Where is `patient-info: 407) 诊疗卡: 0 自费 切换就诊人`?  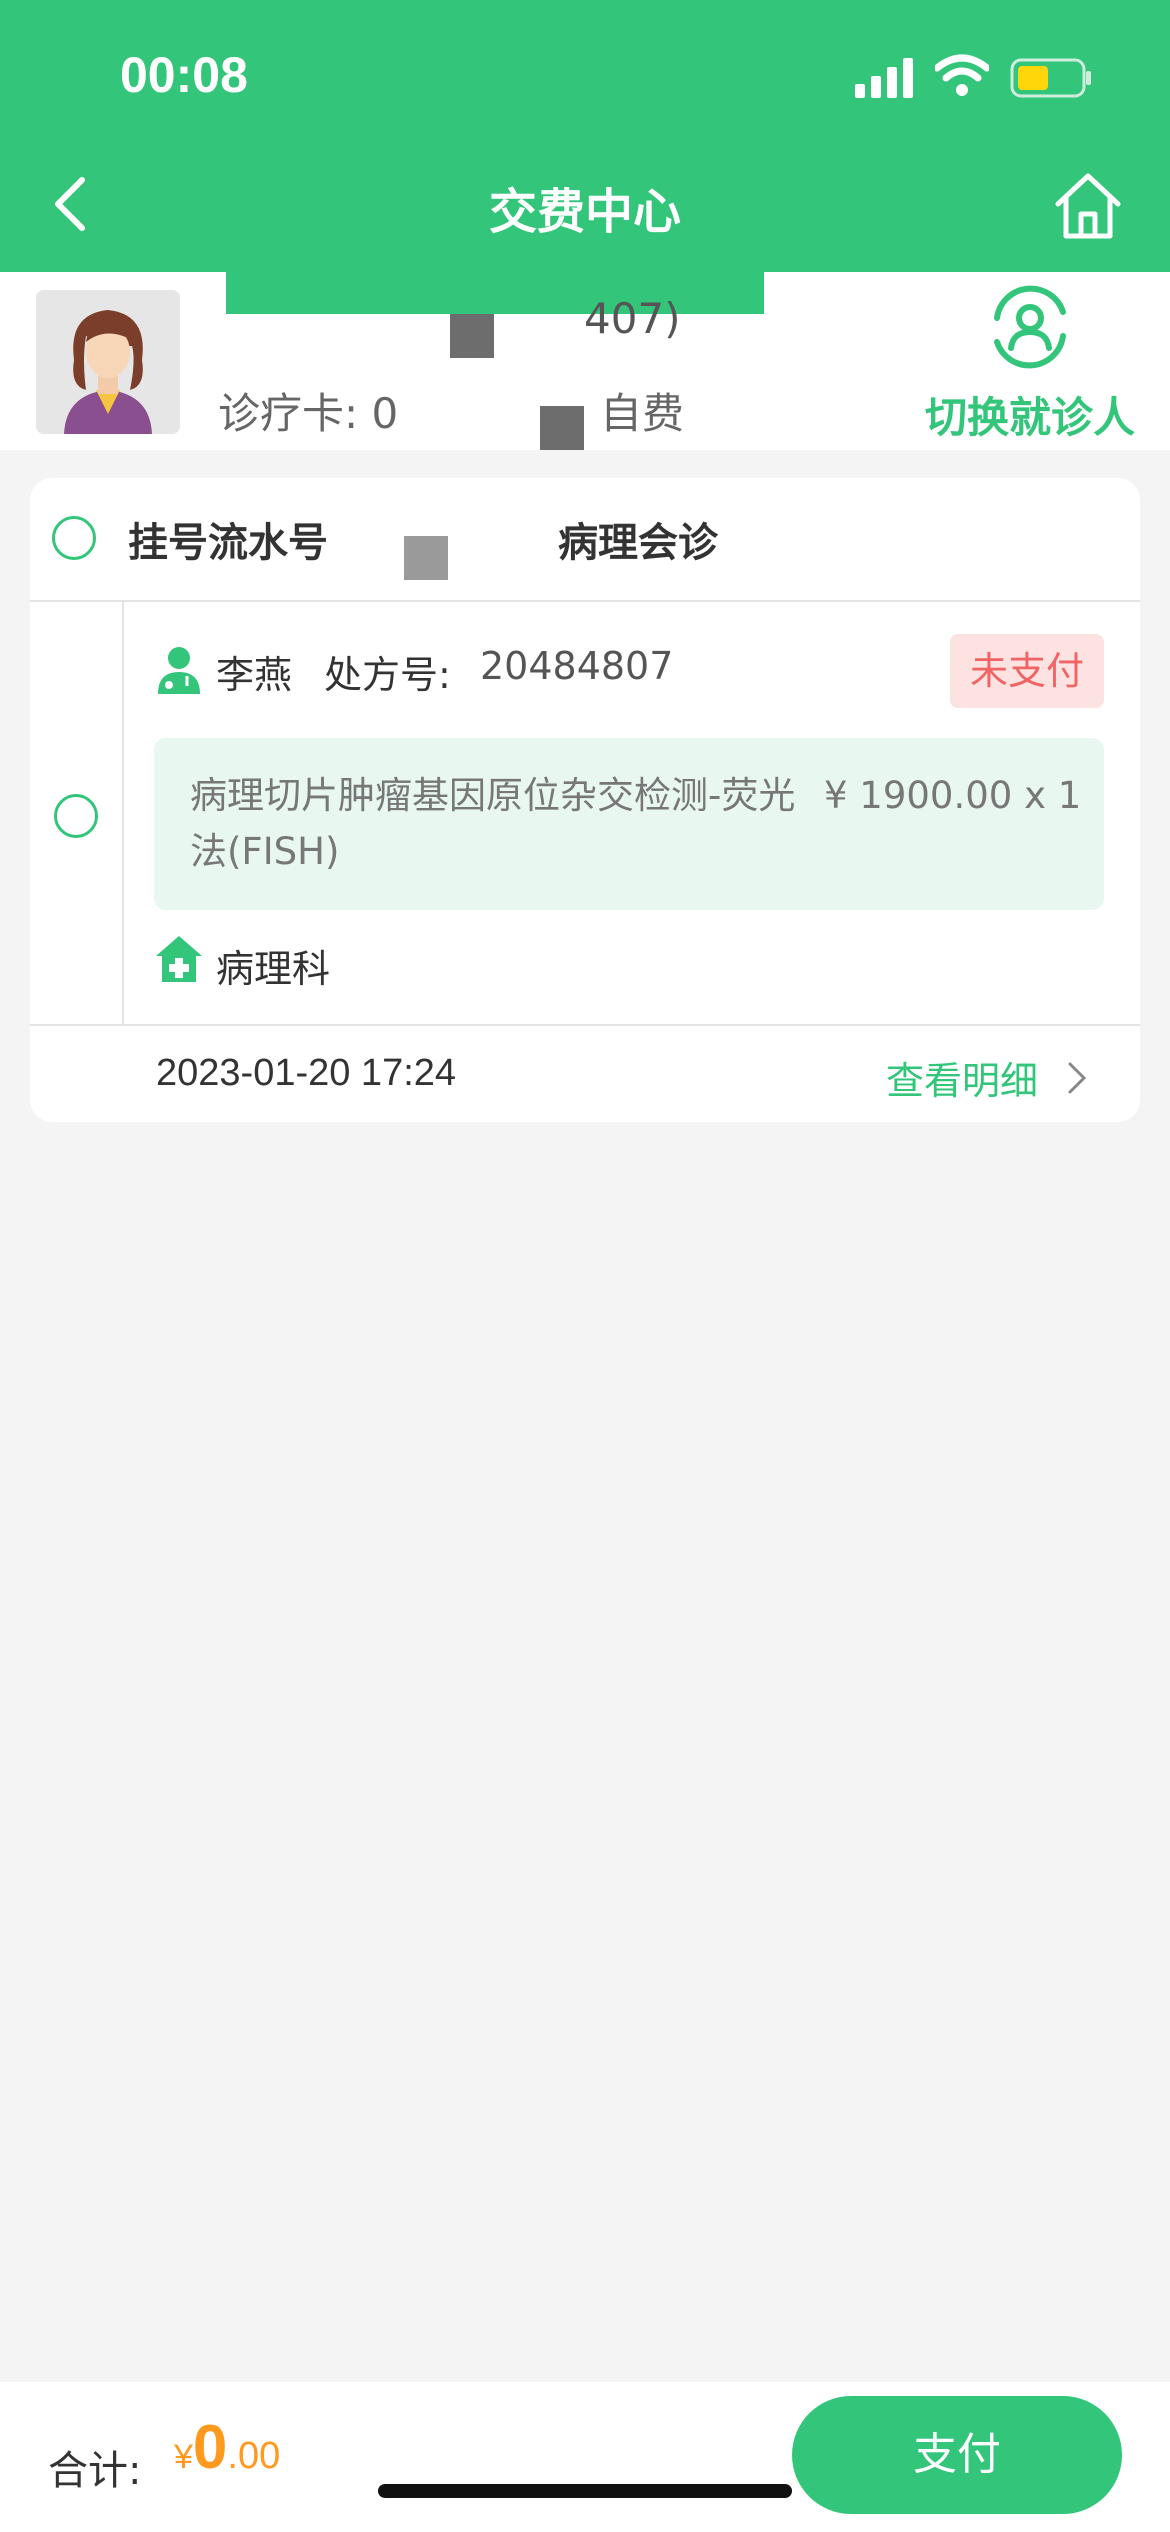
patient-info: 407) 诊疗卡: 0 自费 切换就诊人 is located at coordinates (585, 361).